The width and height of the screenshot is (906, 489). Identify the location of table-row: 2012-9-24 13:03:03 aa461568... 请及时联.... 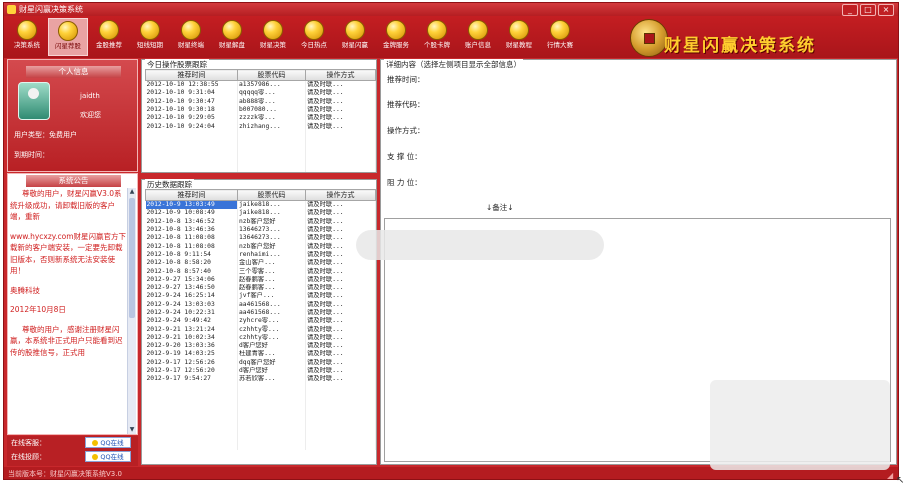
(260, 304).